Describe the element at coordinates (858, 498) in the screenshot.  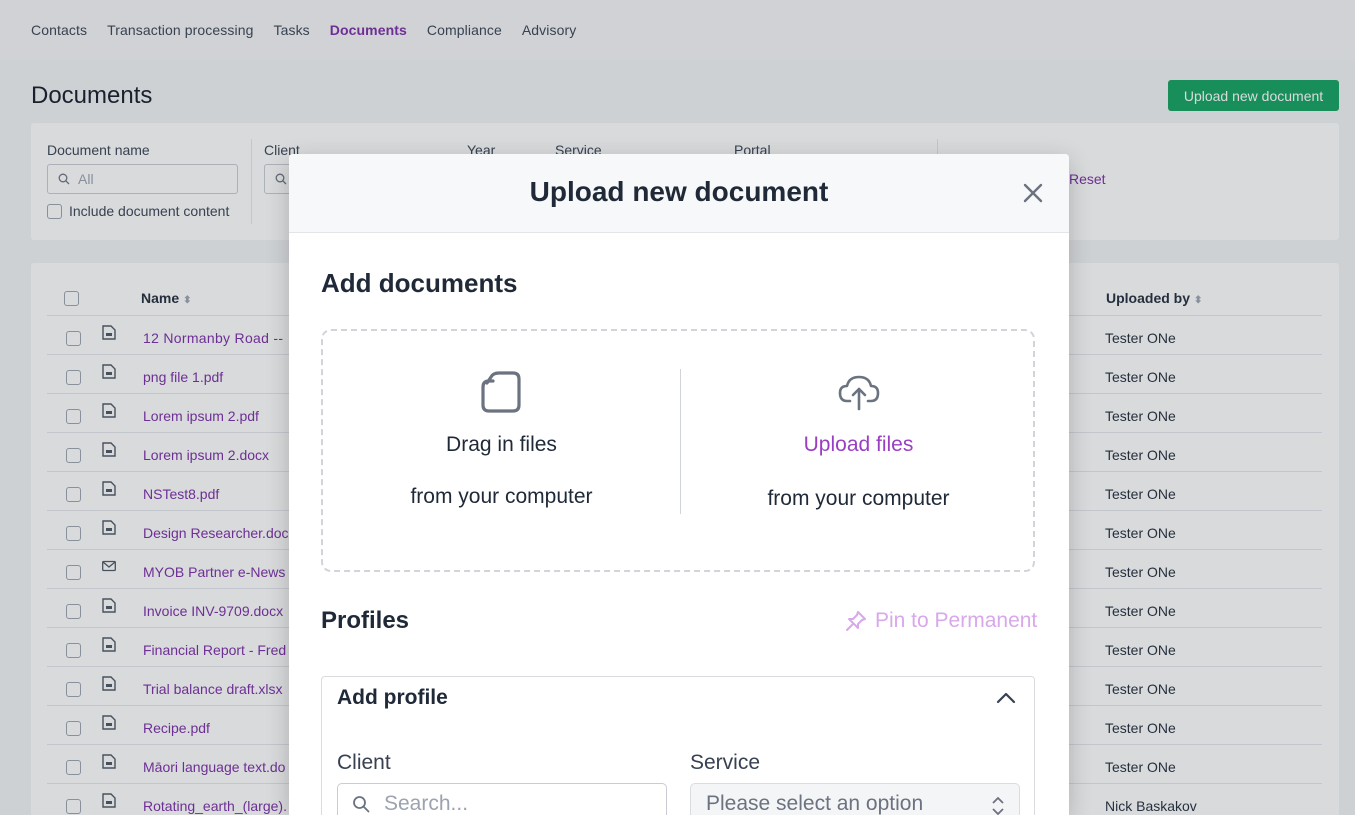
I see `upload-files-sublabel: from your computer` at that location.